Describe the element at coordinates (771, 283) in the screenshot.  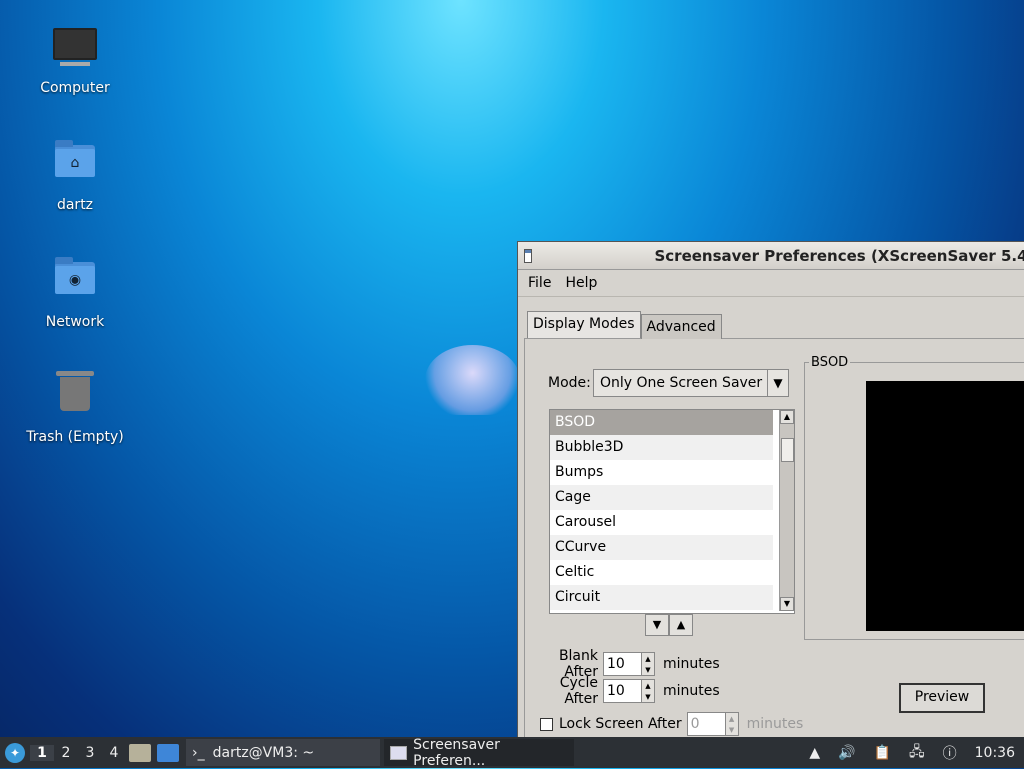
I see `menubar: File Help` at that location.